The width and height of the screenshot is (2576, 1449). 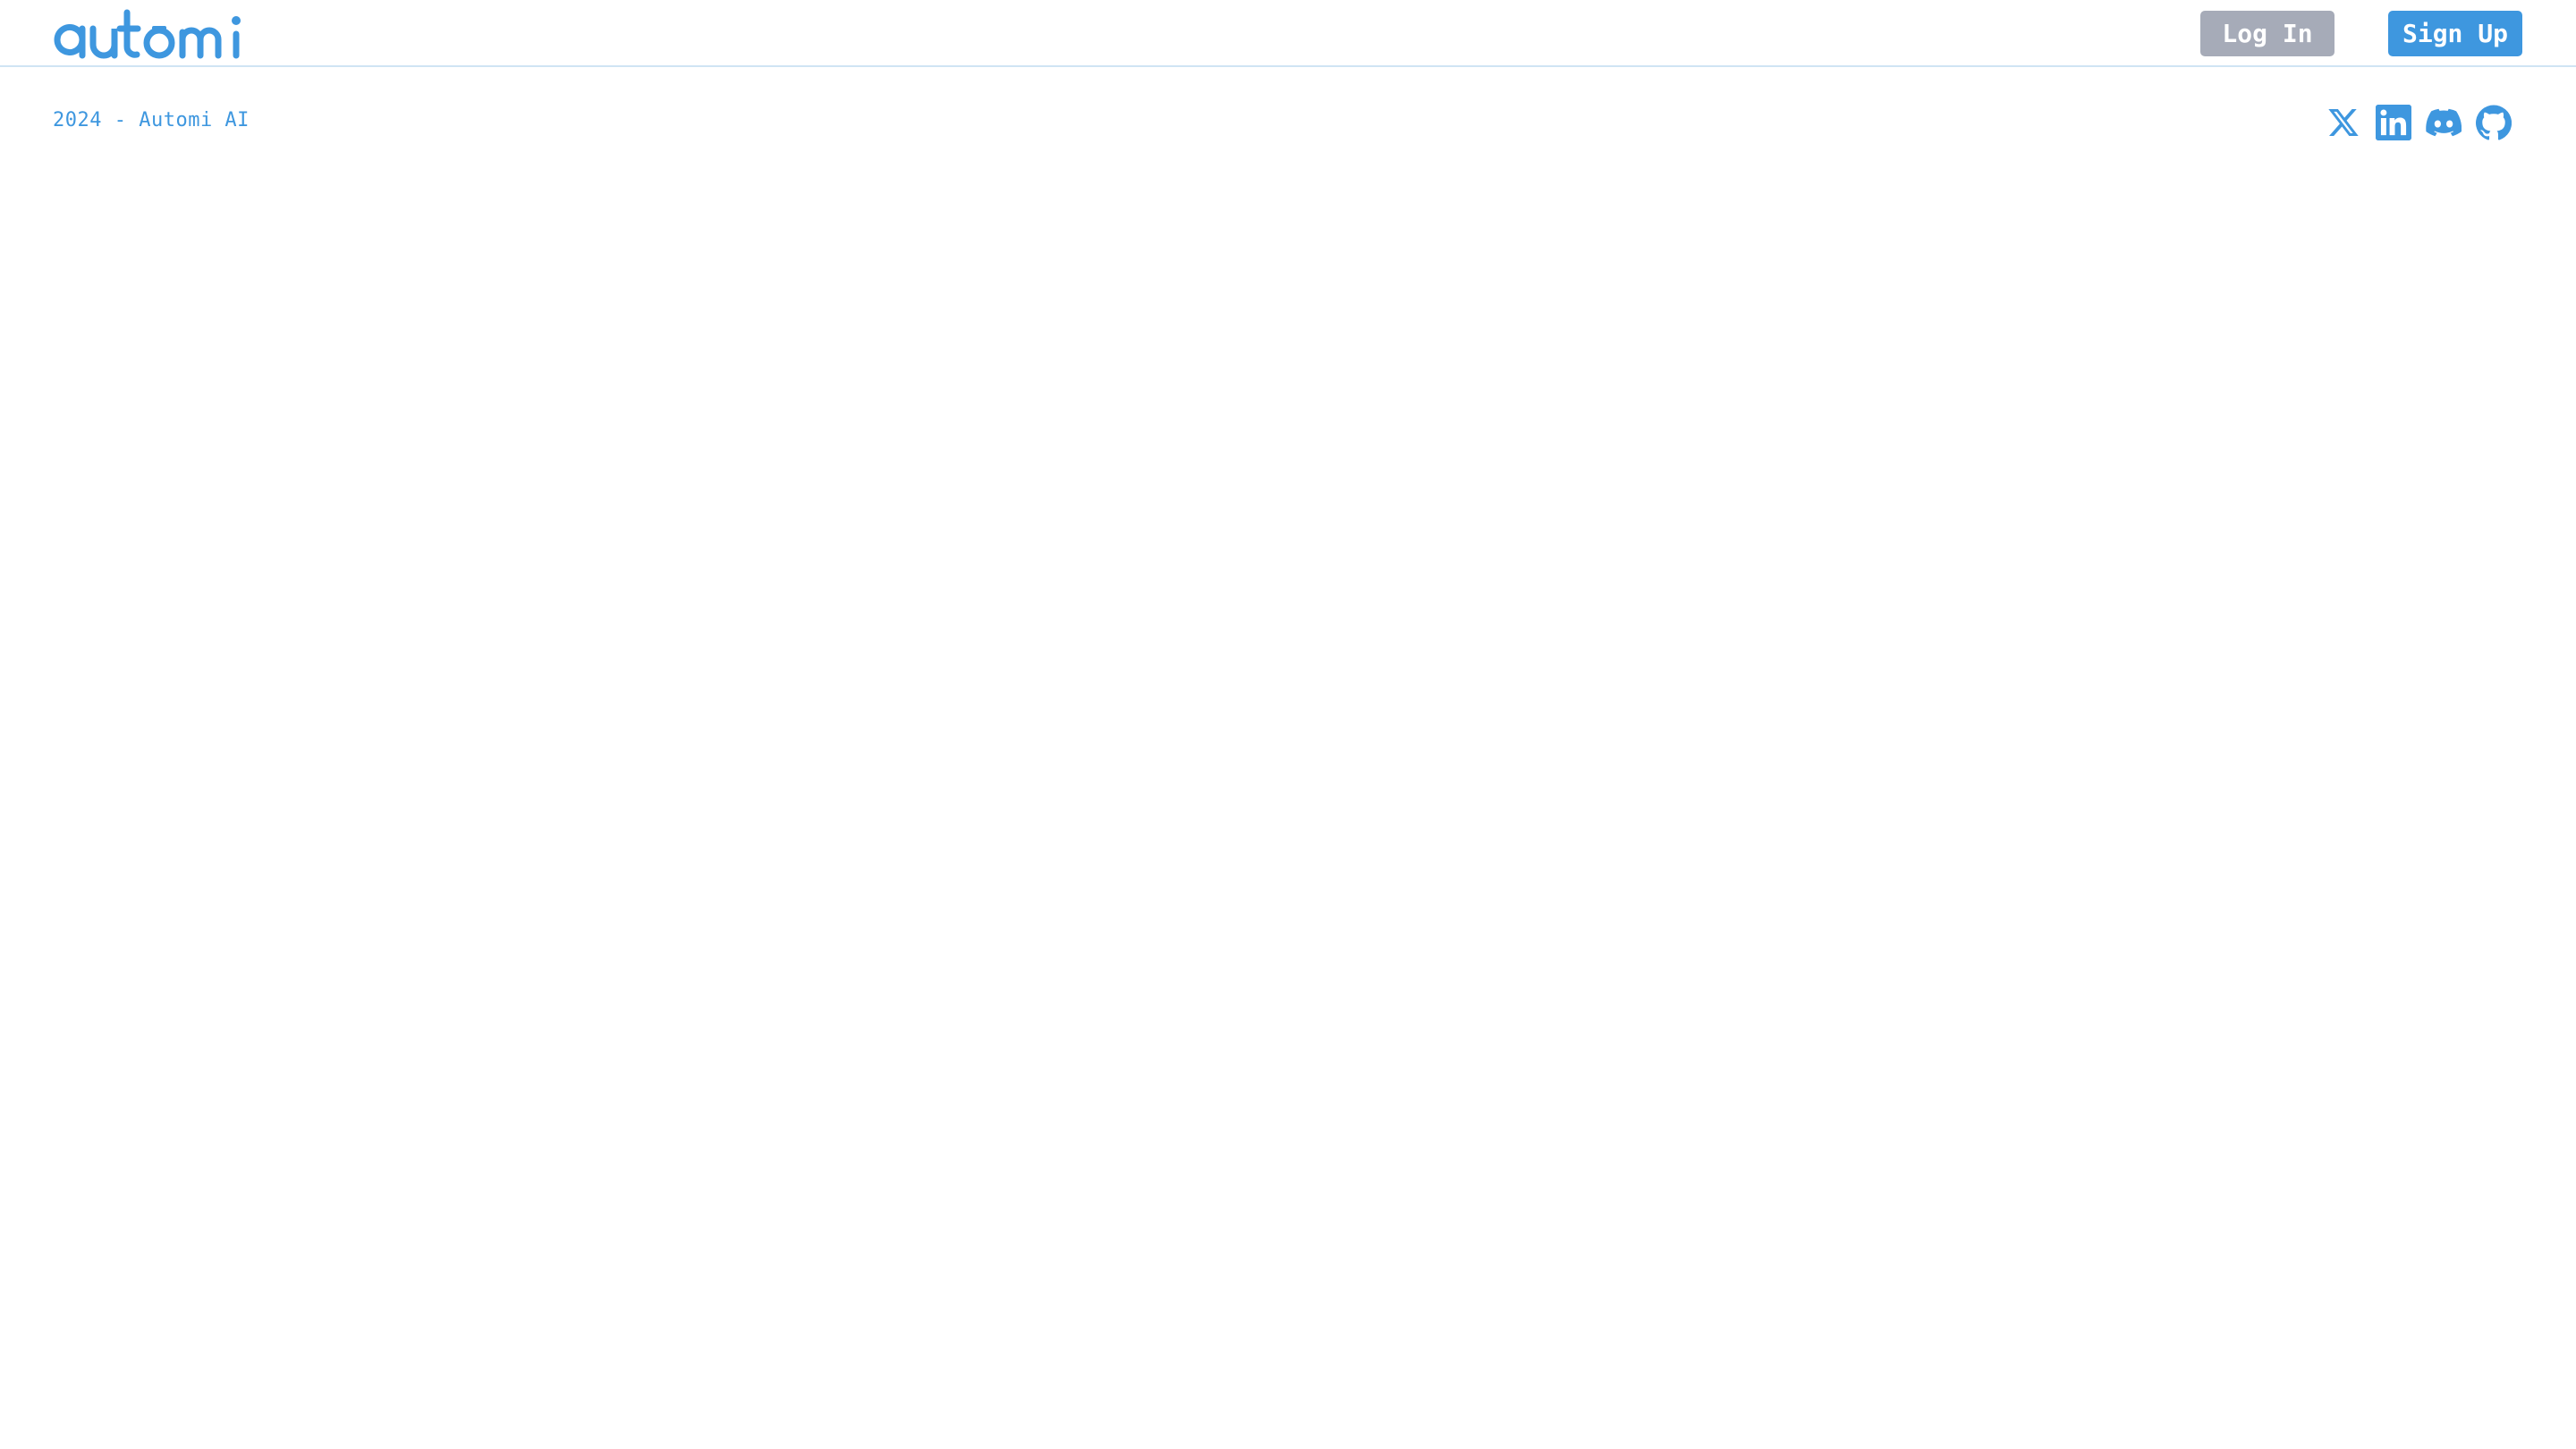 I want to click on social-links, so click(x=2419, y=122).